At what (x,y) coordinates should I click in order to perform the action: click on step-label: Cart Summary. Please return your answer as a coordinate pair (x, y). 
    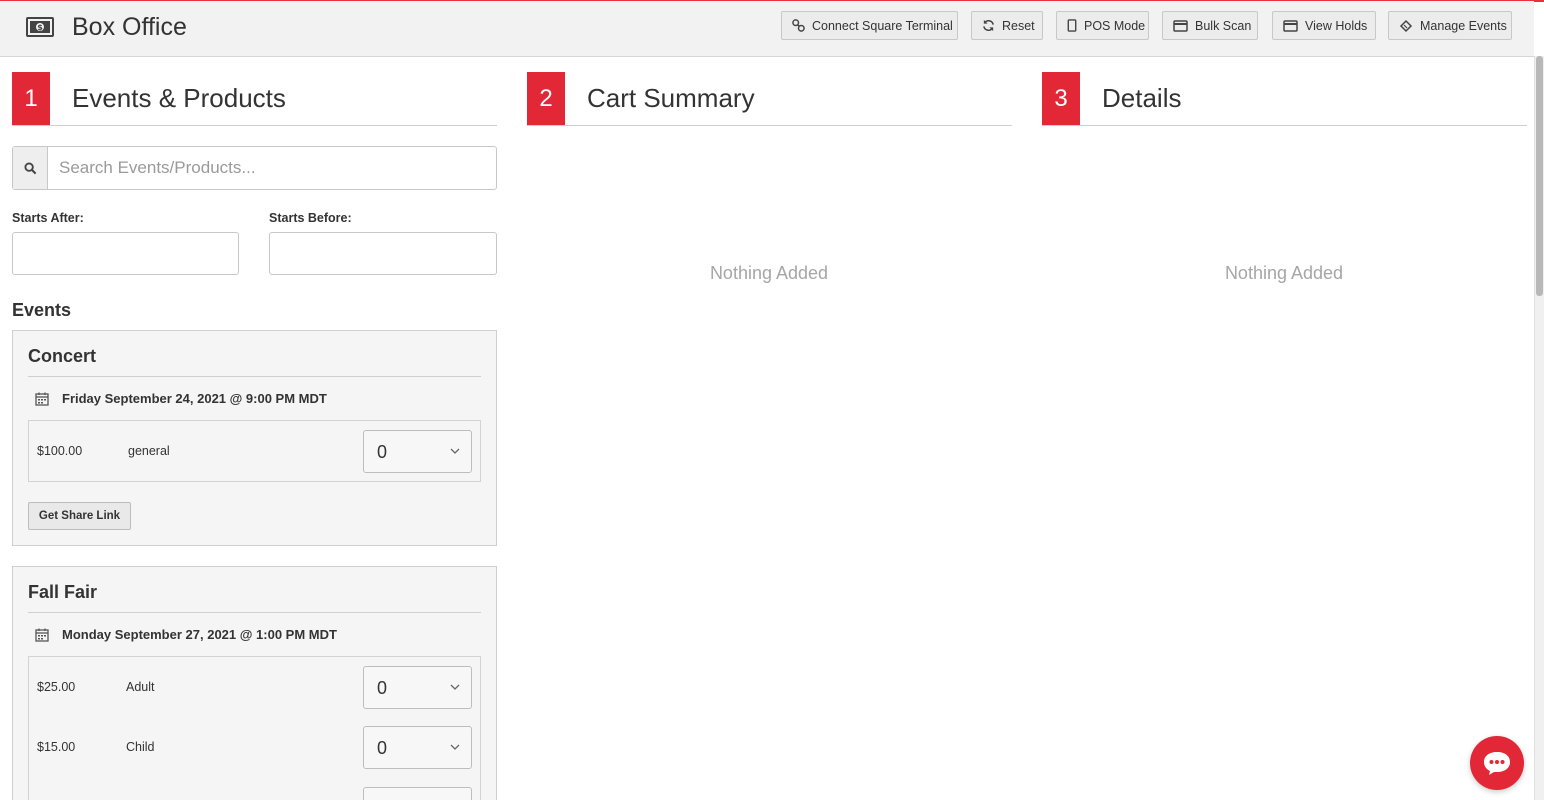
    Looking at the image, I should click on (671, 98).